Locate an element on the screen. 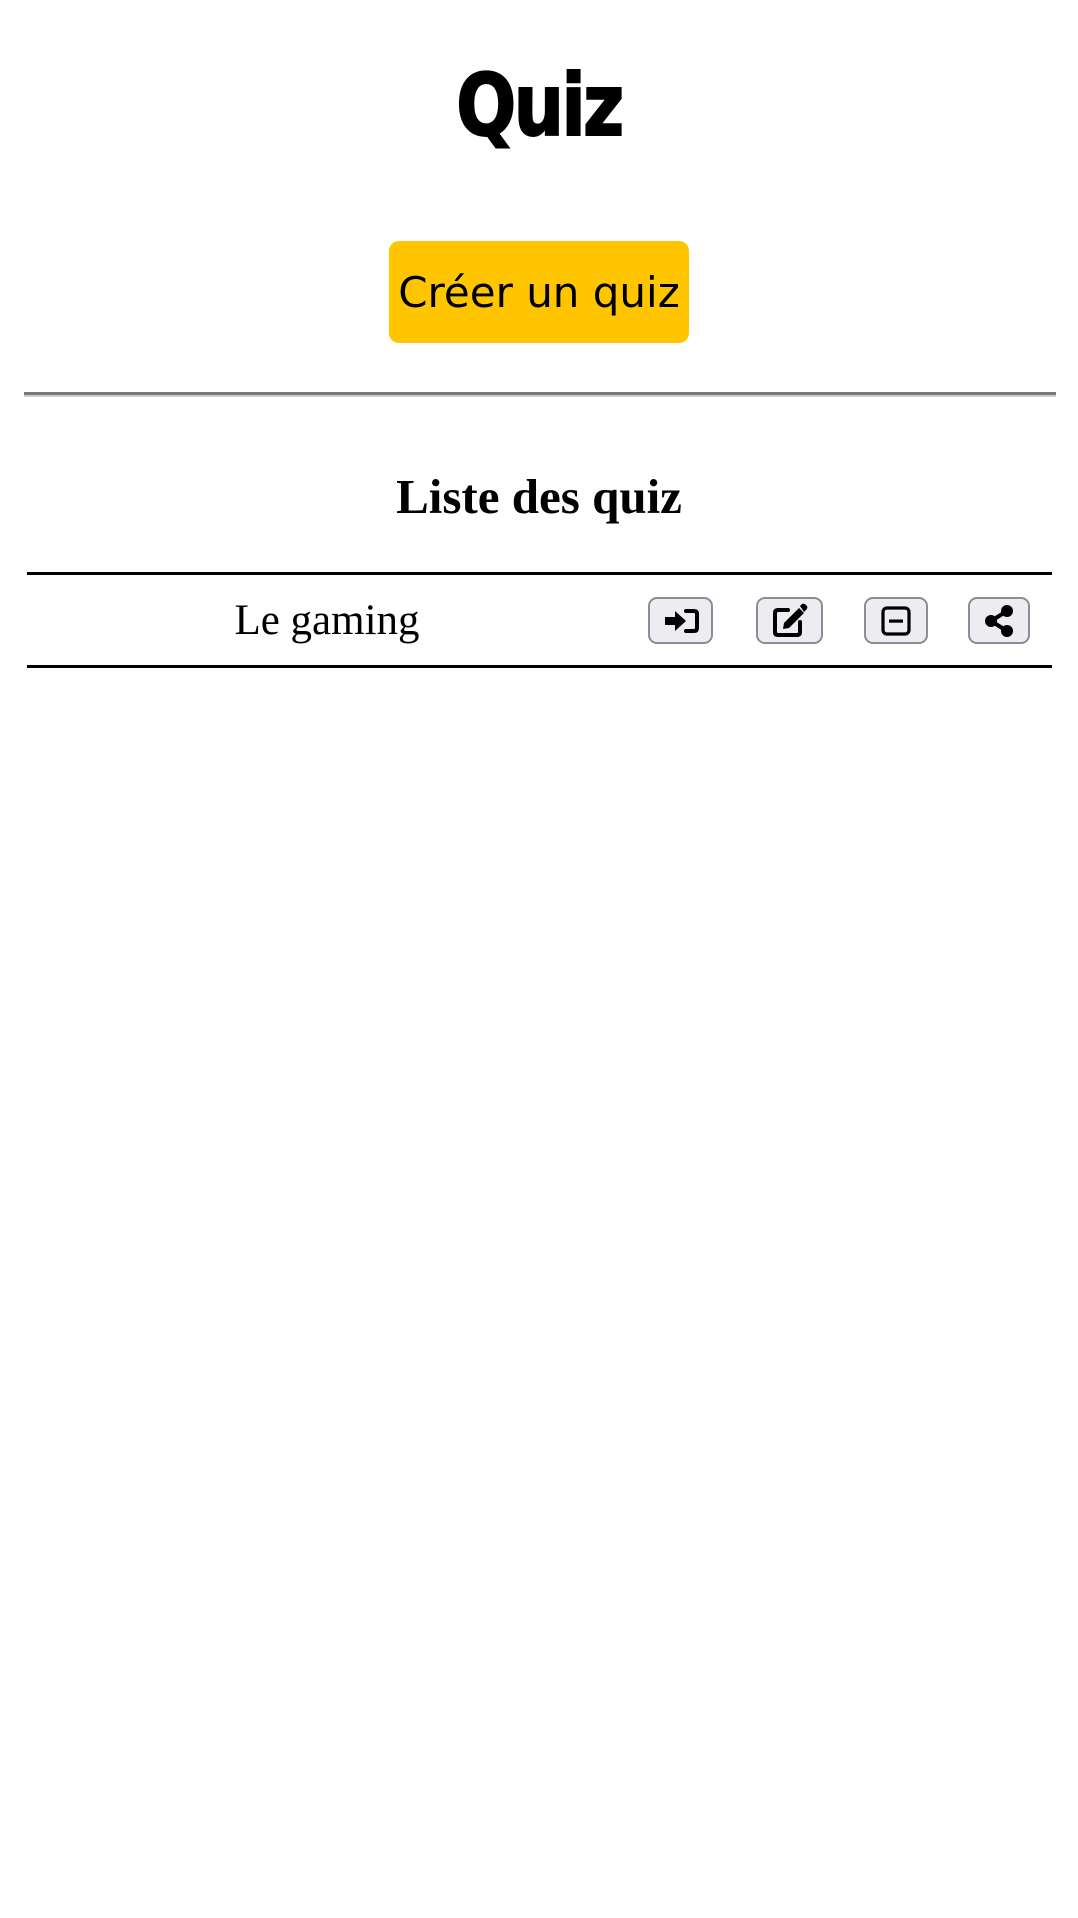 The width and height of the screenshot is (1078, 1918). table-row: Le gaming is located at coordinates (539, 620).